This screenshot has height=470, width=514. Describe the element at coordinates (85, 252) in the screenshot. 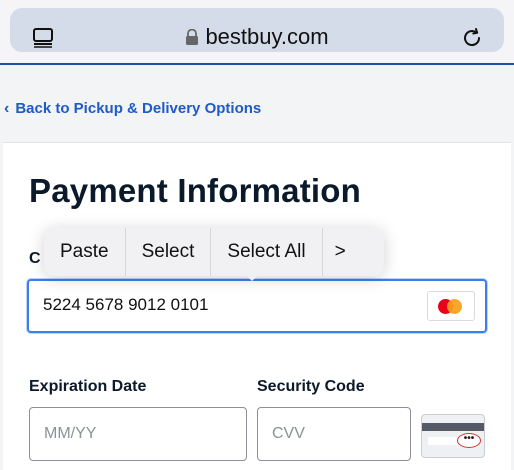

I see `paste-menu-item: Paste` at that location.